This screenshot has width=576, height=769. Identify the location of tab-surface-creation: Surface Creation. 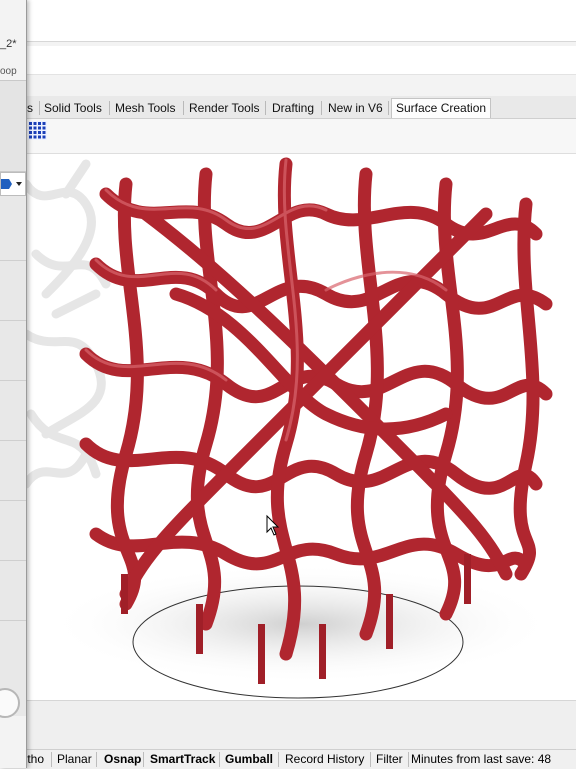
(441, 108).